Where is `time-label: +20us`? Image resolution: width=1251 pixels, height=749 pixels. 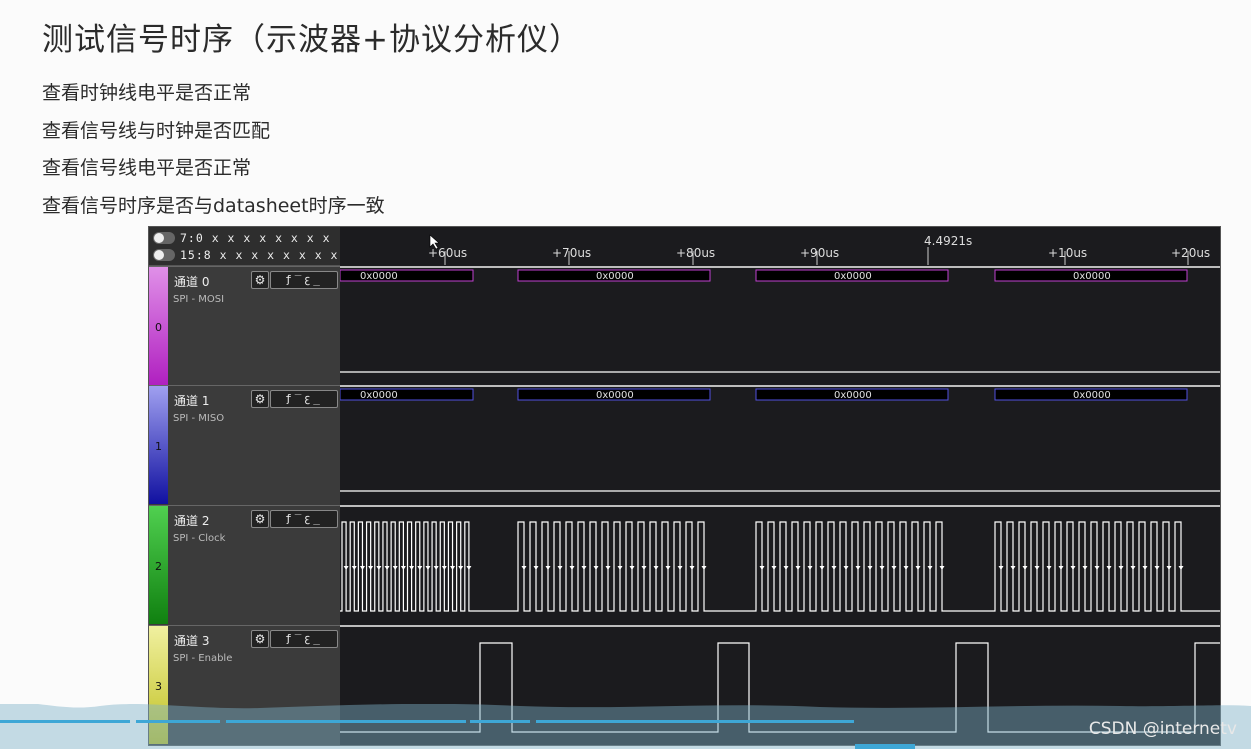 time-label: +20us is located at coordinates (1190, 253).